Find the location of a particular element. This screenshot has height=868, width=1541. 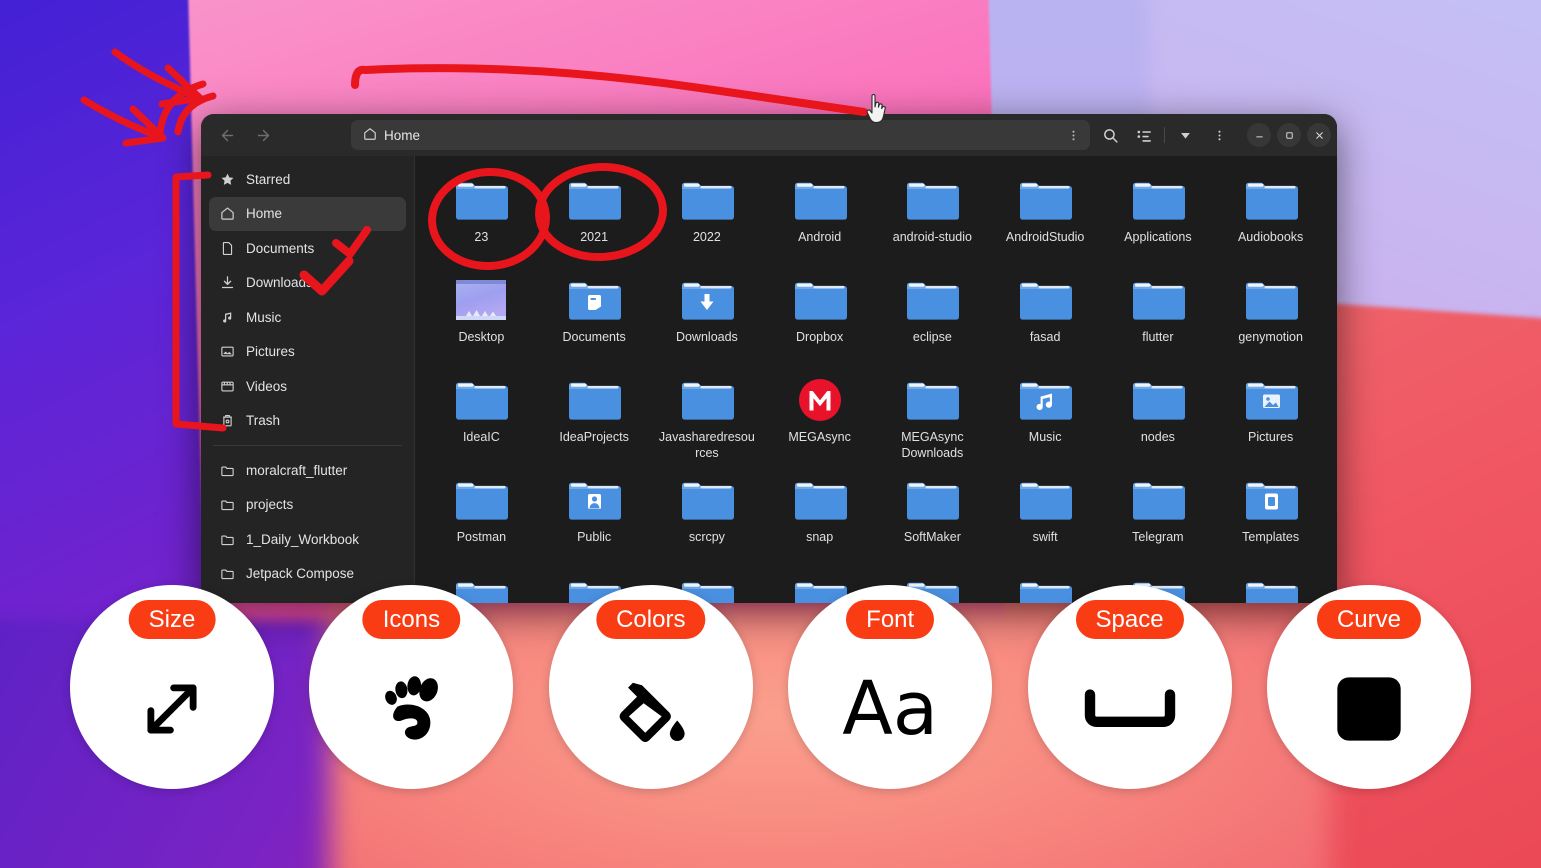

star-icon is located at coordinates (227, 179).